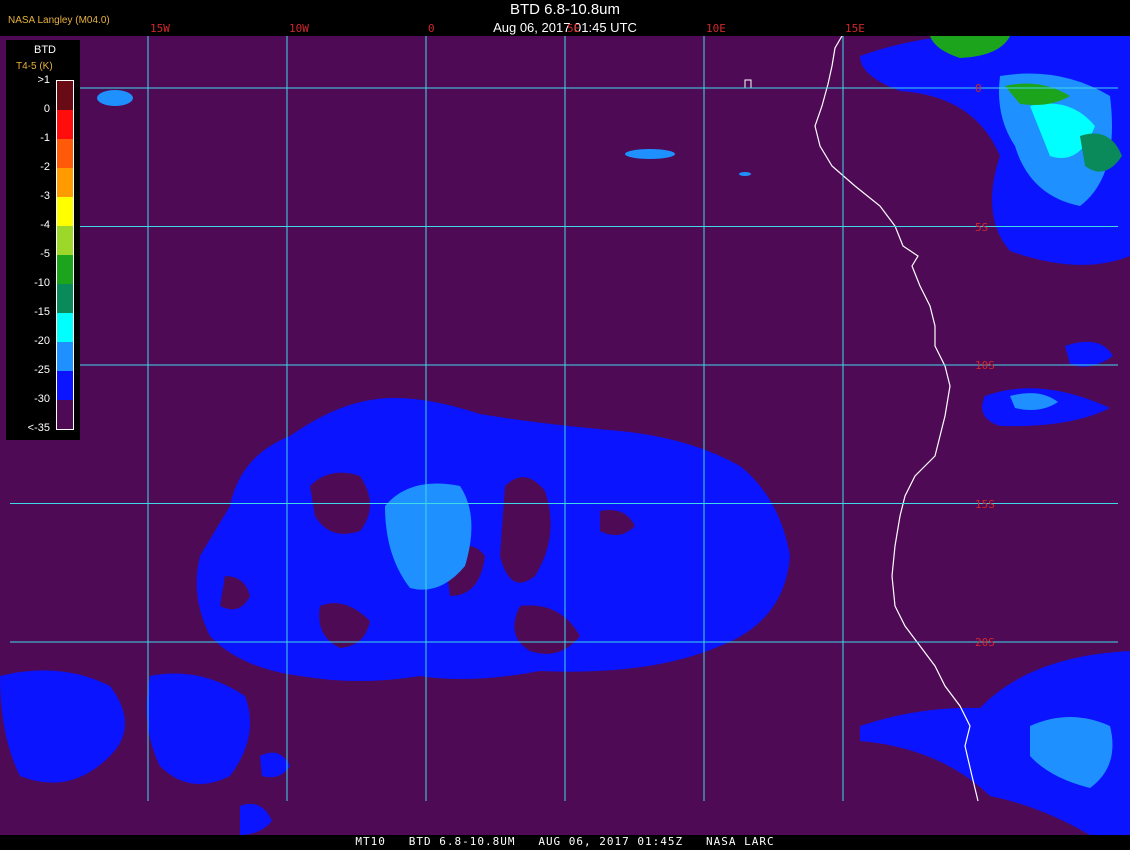 The width and height of the screenshot is (1130, 850). What do you see at coordinates (45, 254) in the screenshot?
I see `legend-label: -5` at bounding box center [45, 254].